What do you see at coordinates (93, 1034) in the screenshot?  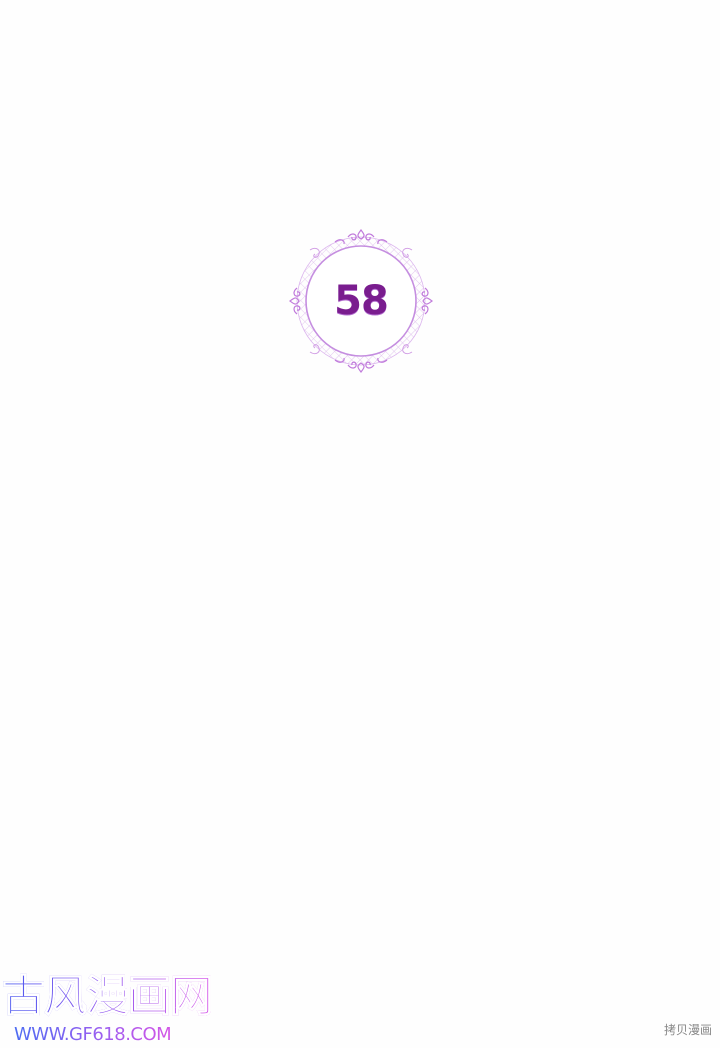 I see `site-url: WWW.GF618.COM` at bounding box center [93, 1034].